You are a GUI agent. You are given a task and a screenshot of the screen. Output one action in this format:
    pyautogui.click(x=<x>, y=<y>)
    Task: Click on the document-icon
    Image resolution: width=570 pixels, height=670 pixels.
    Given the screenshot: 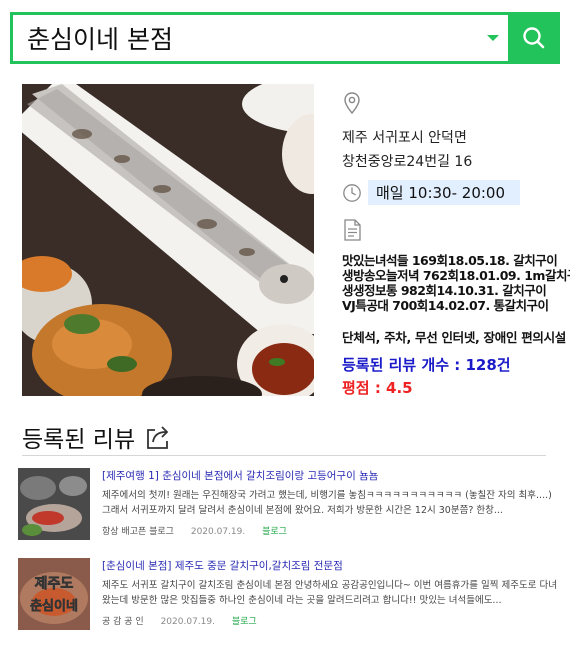 What is the action you would take?
    pyautogui.click(x=352, y=230)
    